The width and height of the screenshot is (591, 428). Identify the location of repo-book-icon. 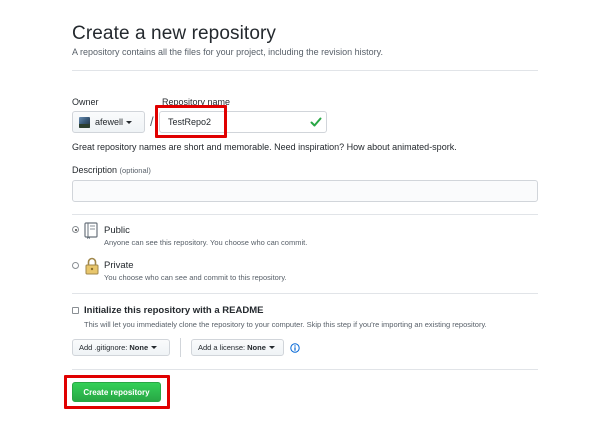
(91, 230).